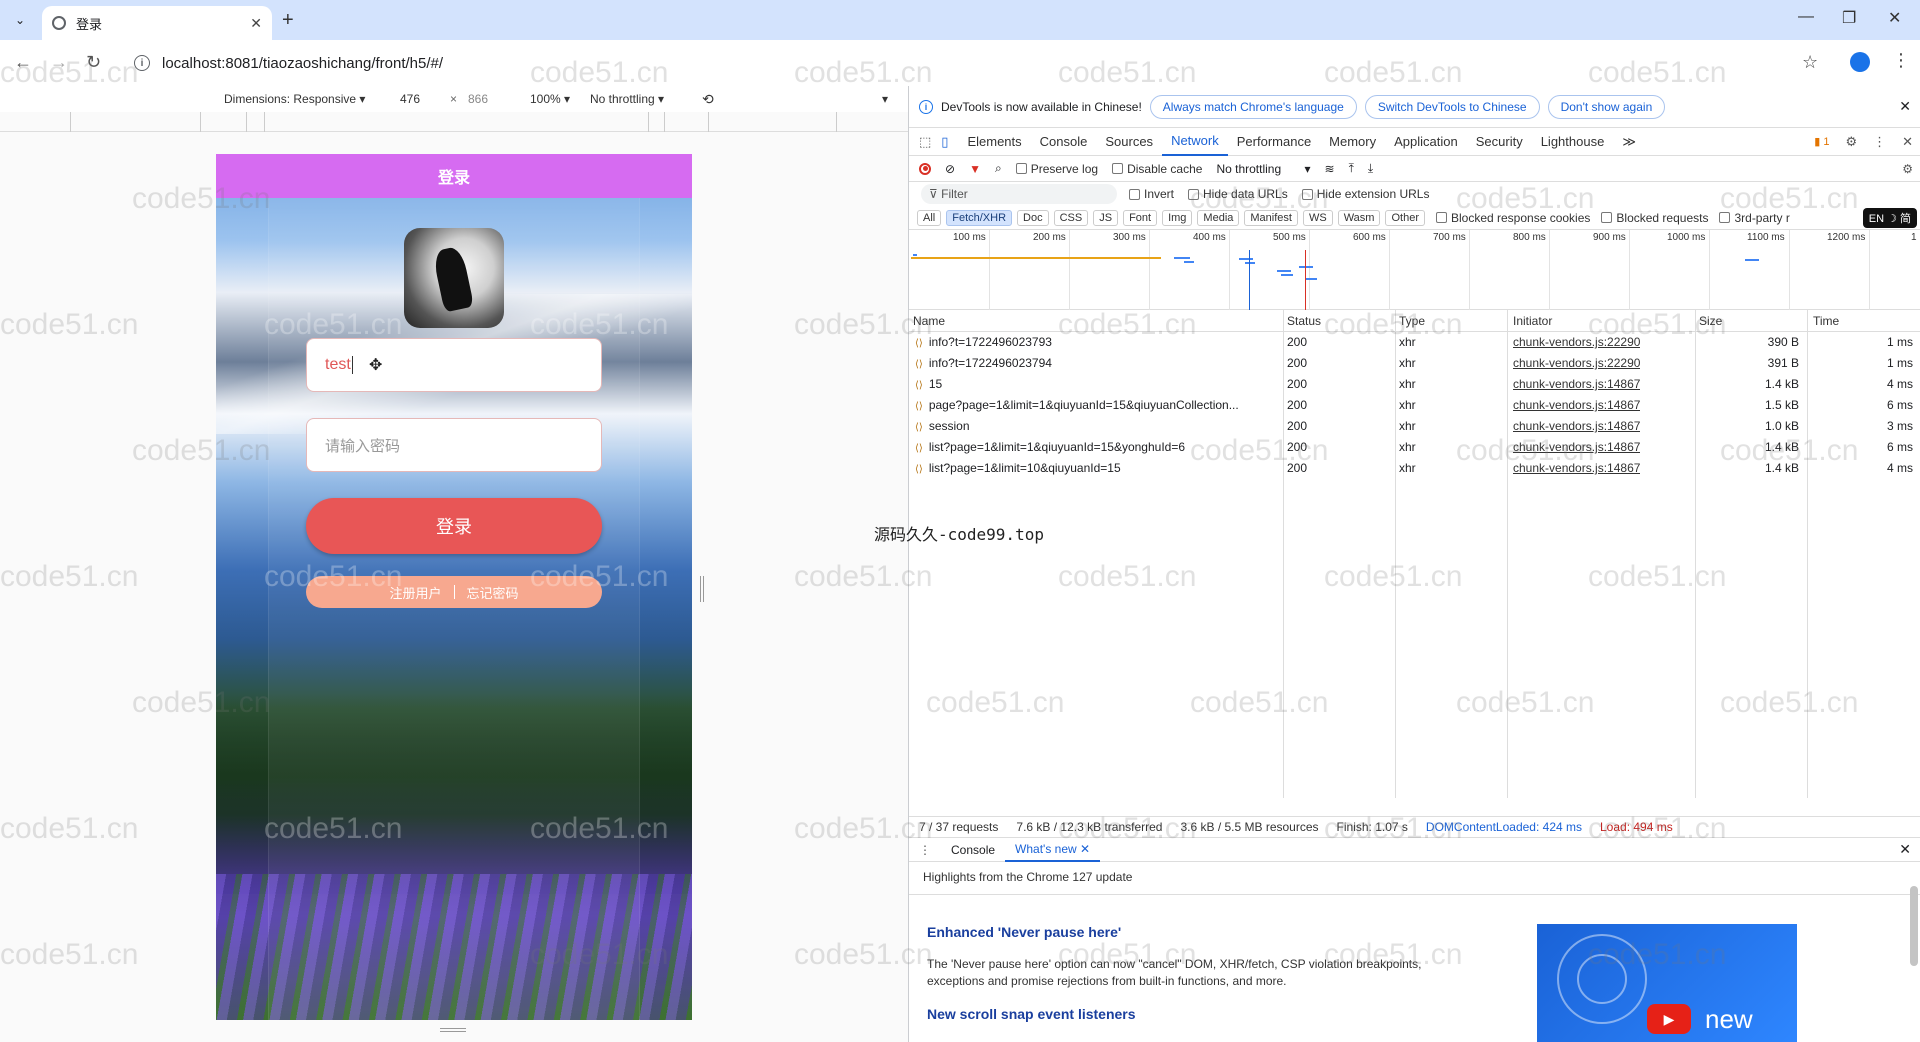  What do you see at coordinates (1573, 142) in the screenshot?
I see `tab-lighthouse: Lighthouse` at bounding box center [1573, 142].